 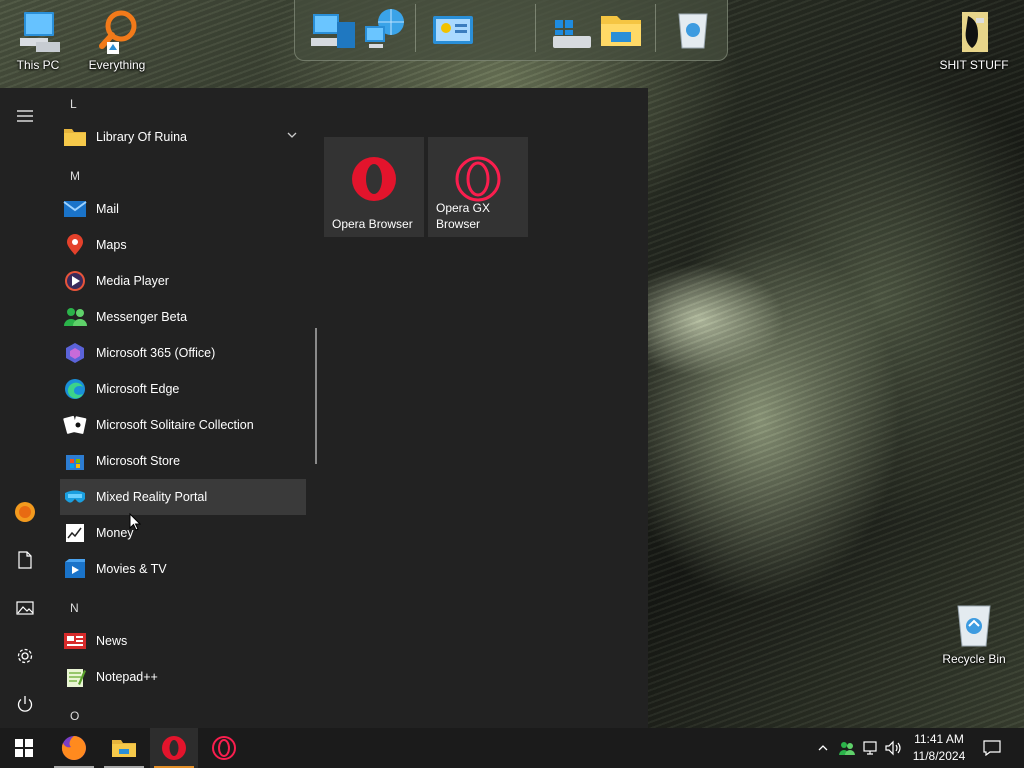 What do you see at coordinates (621, 31) in the screenshot?
I see `file-explorer-folder-icon` at bounding box center [621, 31].